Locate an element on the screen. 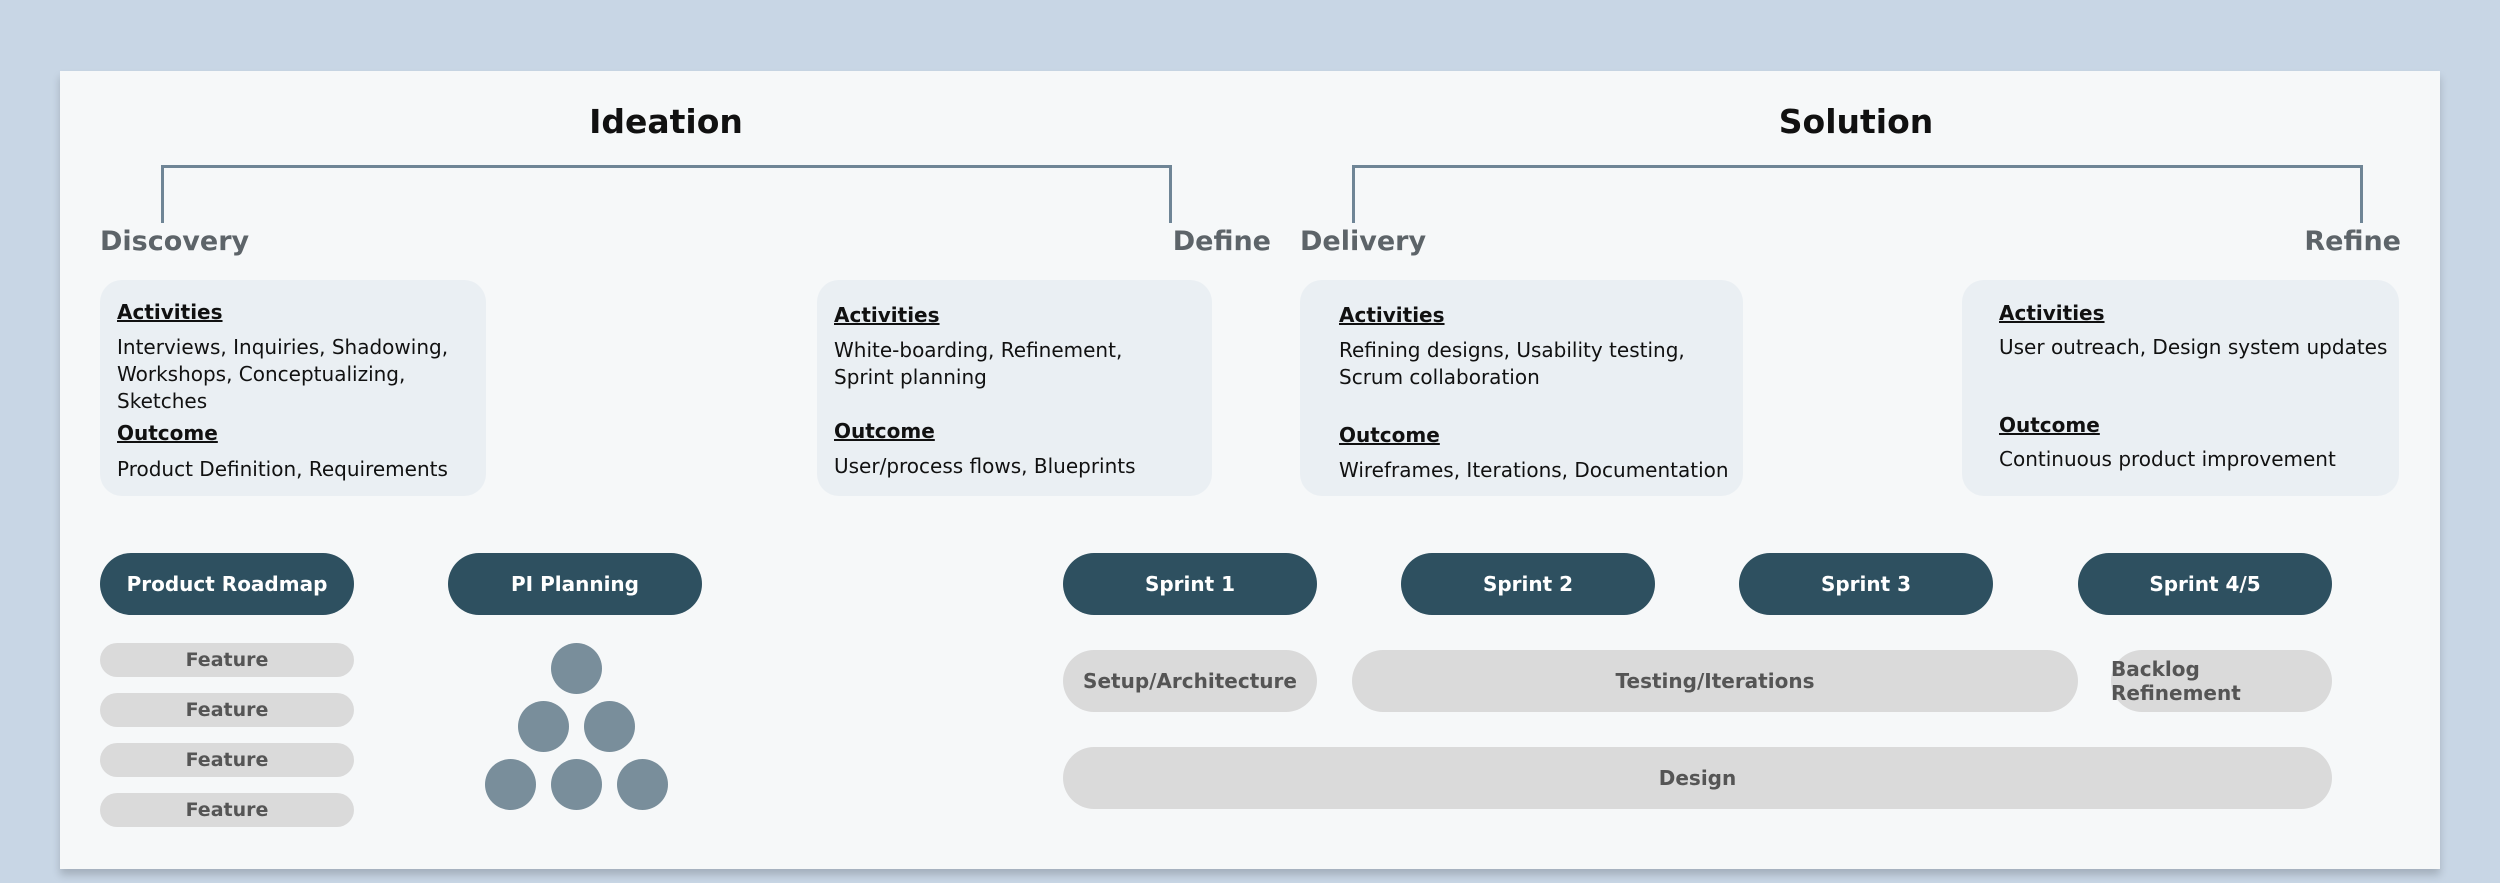 The width and height of the screenshot is (2500, 883). stage-label-define: Define is located at coordinates (1221, 241).